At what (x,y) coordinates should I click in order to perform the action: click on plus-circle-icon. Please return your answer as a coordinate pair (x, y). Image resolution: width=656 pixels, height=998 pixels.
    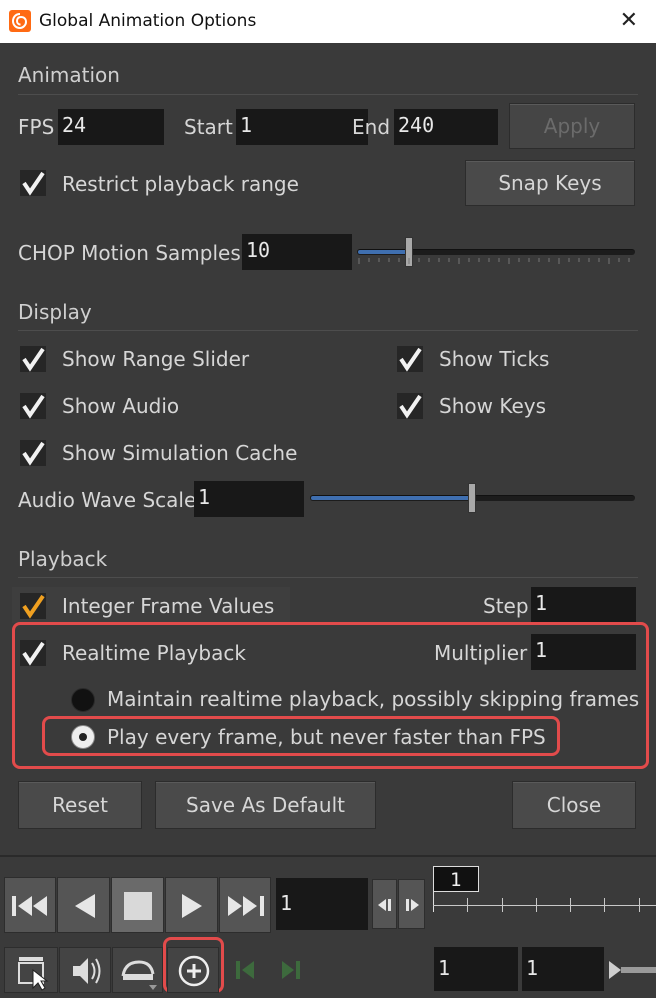
    Looking at the image, I should click on (194, 971).